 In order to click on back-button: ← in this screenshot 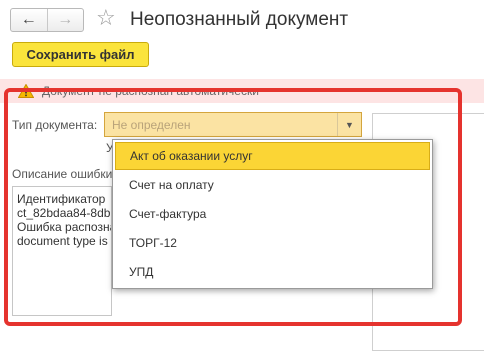, I will do `click(29, 20)`.